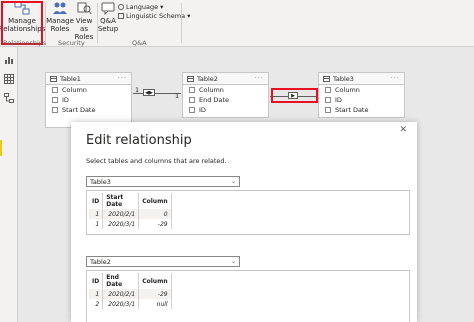 Image resolution: width=474 pixels, height=322 pixels. Describe the element at coordinates (149, 92) in the screenshot. I see `cross-filter-icon: ◀▶` at that location.